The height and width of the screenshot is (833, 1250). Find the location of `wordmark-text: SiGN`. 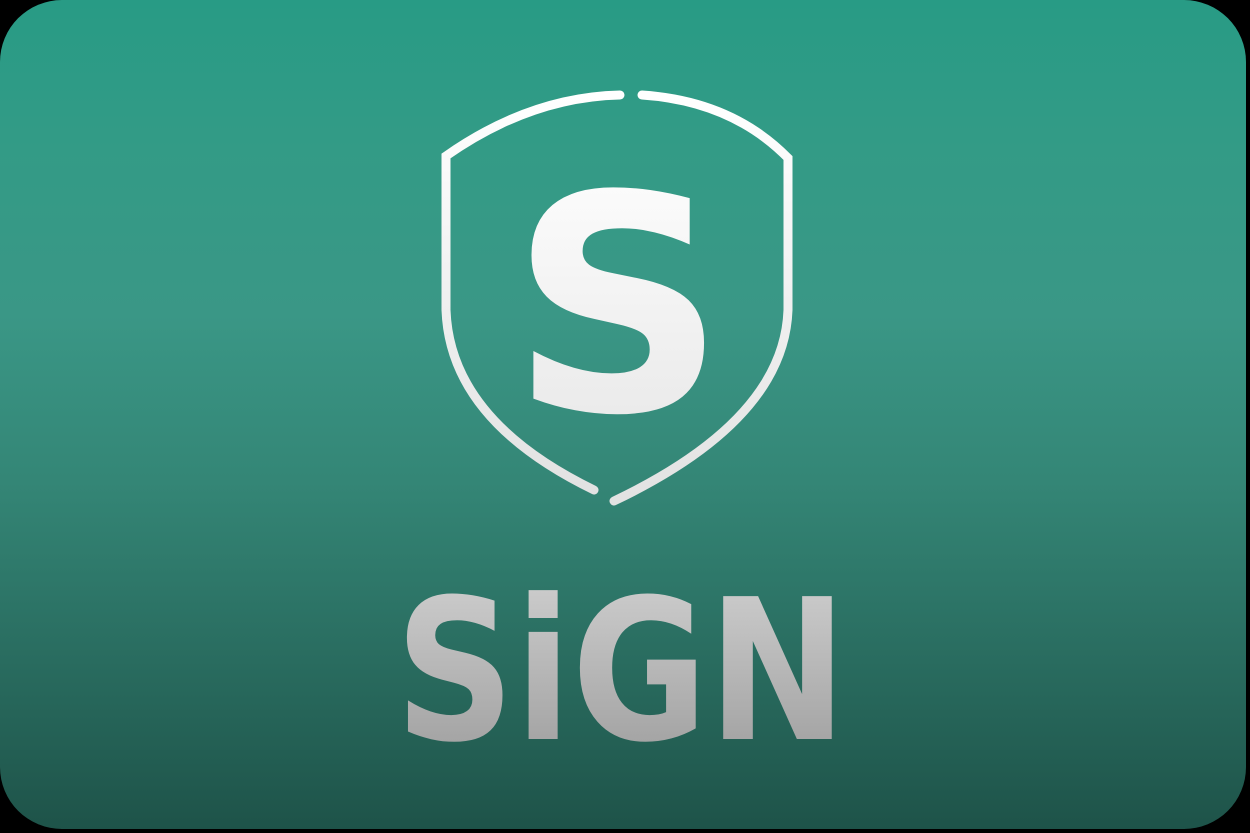

wordmark-text: SiGN is located at coordinates (621, 670).